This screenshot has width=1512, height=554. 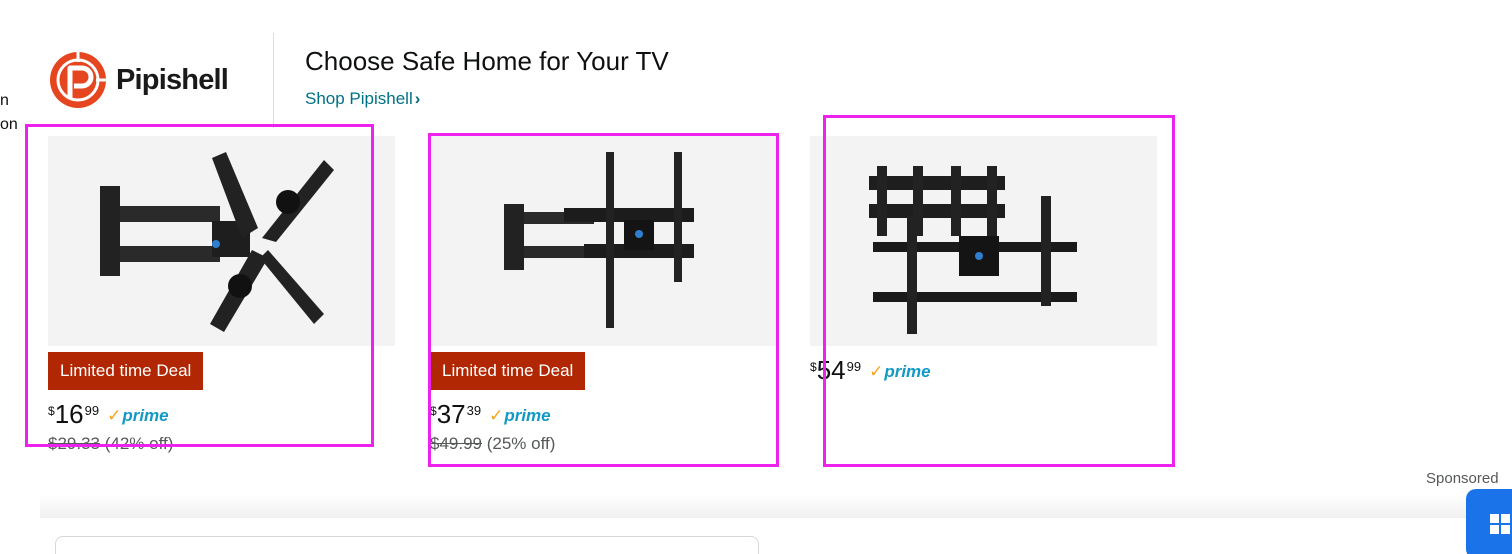 I want to click on grid-menu-button, so click(x=1489, y=521).